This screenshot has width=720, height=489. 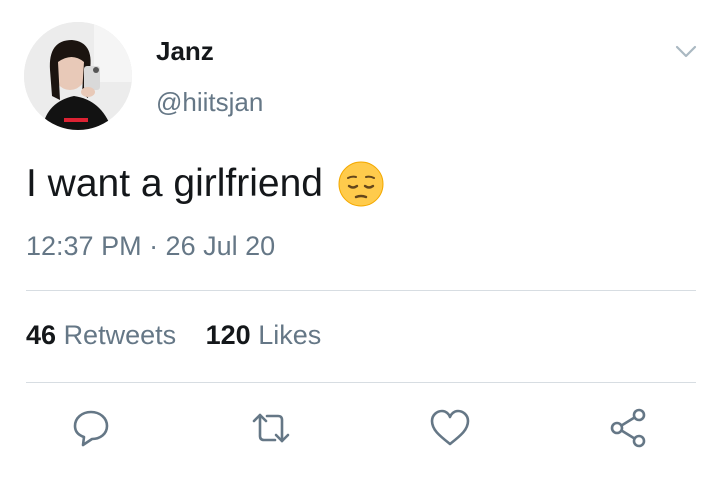 I want to click on like-button, so click(x=450, y=428).